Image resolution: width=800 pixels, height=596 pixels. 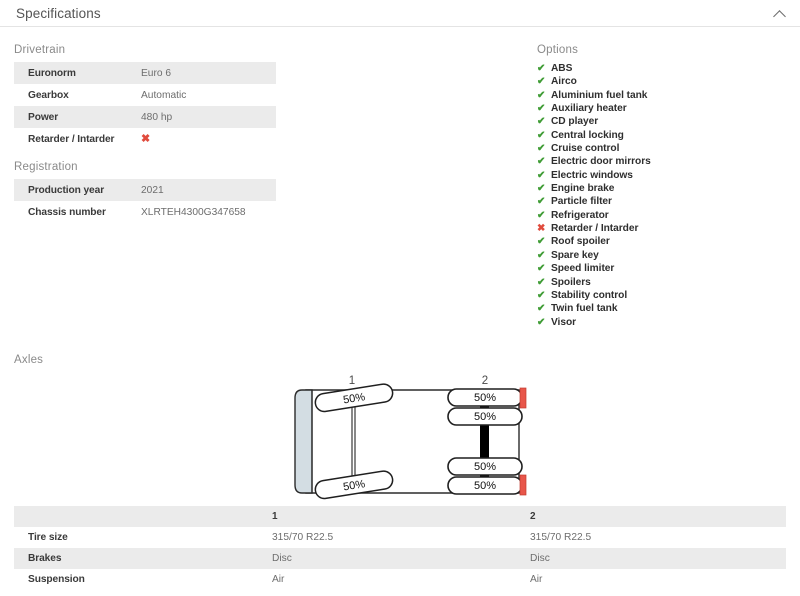 What do you see at coordinates (661, 201) in the screenshot?
I see `list-item: ✔ Particle filter` at bounding box center [661, 201].